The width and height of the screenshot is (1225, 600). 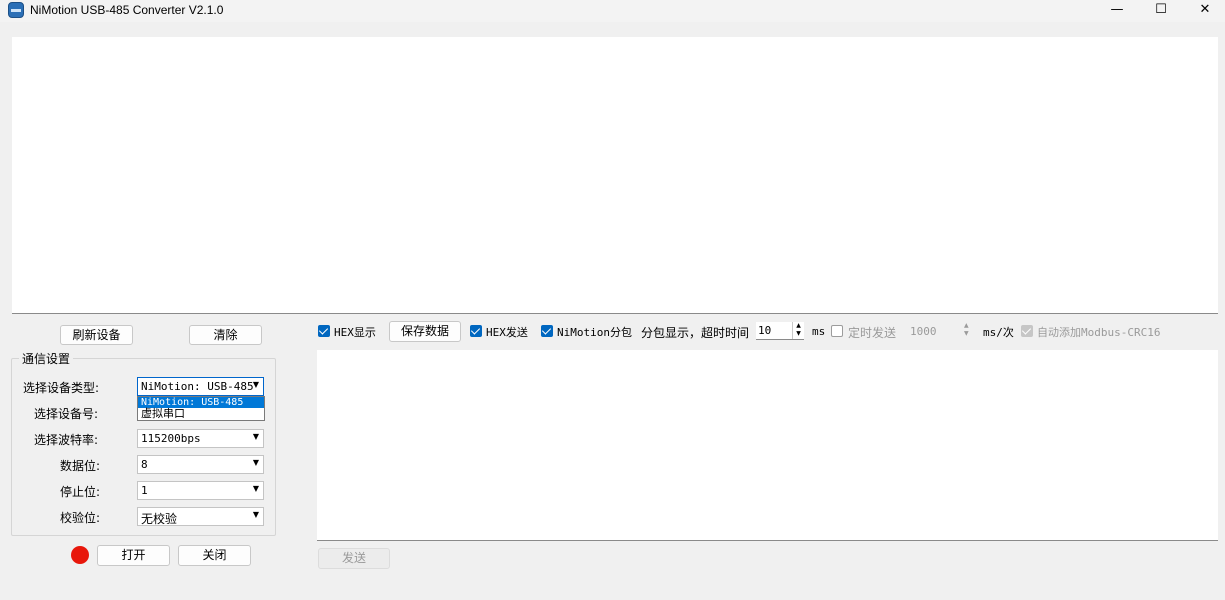 I want to click on timed-send-label: 定时发送, so click(x=872, y=333).